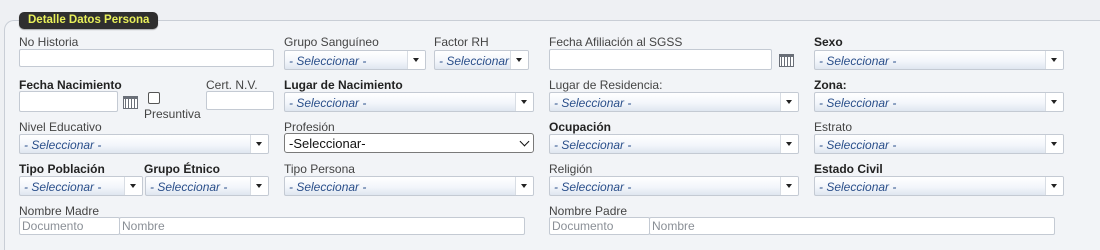 The width and height of the screenshot is (1100, 250). I want to click on label-grupo-sanguineo: Grupo Sanguíneo, so click(331, 42).